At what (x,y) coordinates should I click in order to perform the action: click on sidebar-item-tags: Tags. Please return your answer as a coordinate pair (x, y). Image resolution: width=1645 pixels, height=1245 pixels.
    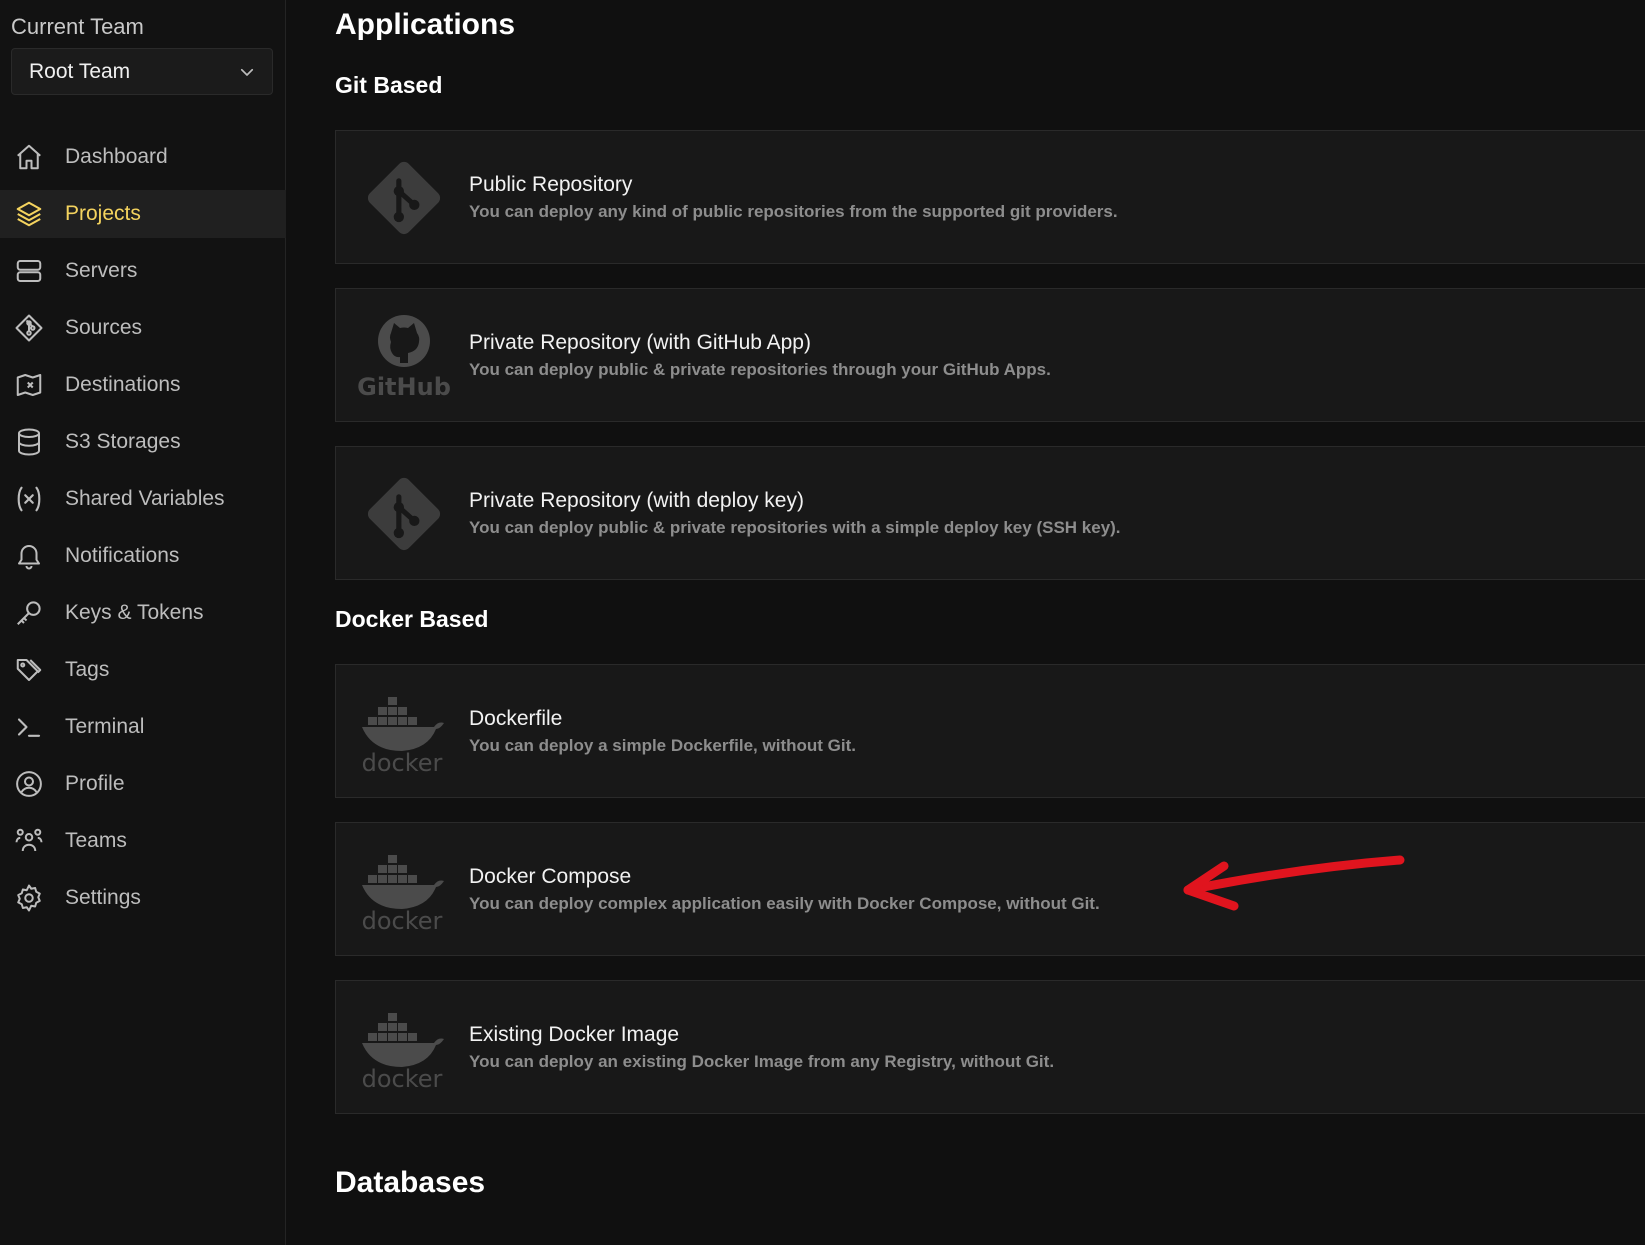
    Looking at the image, I should click on (143, 670).